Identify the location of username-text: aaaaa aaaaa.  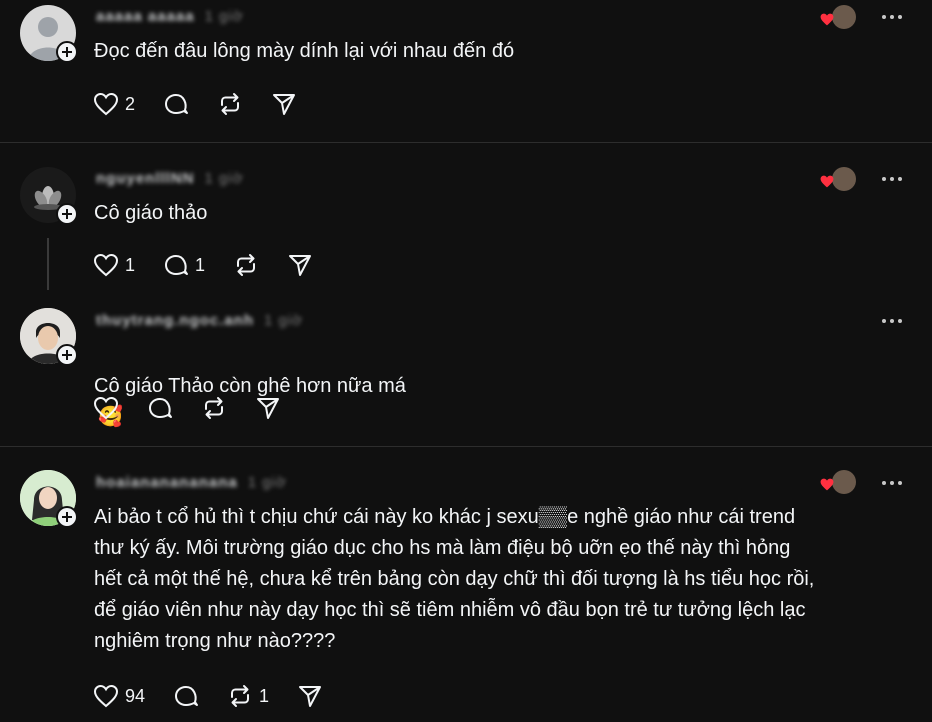
(145, 16).